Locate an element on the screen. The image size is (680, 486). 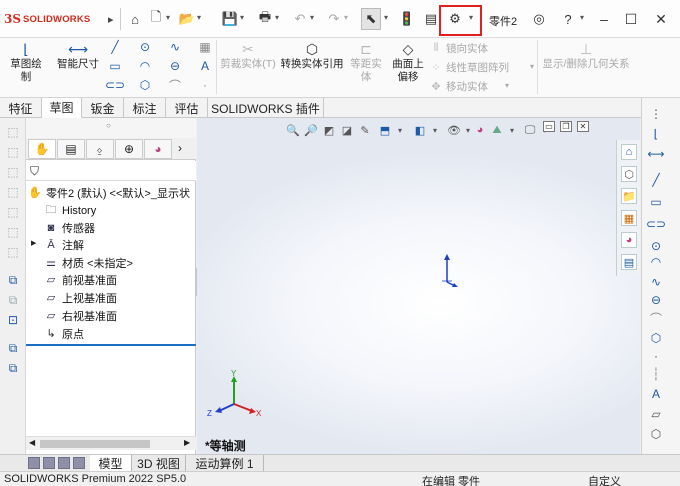
next-tab-button is located at coordinates (64, 463).